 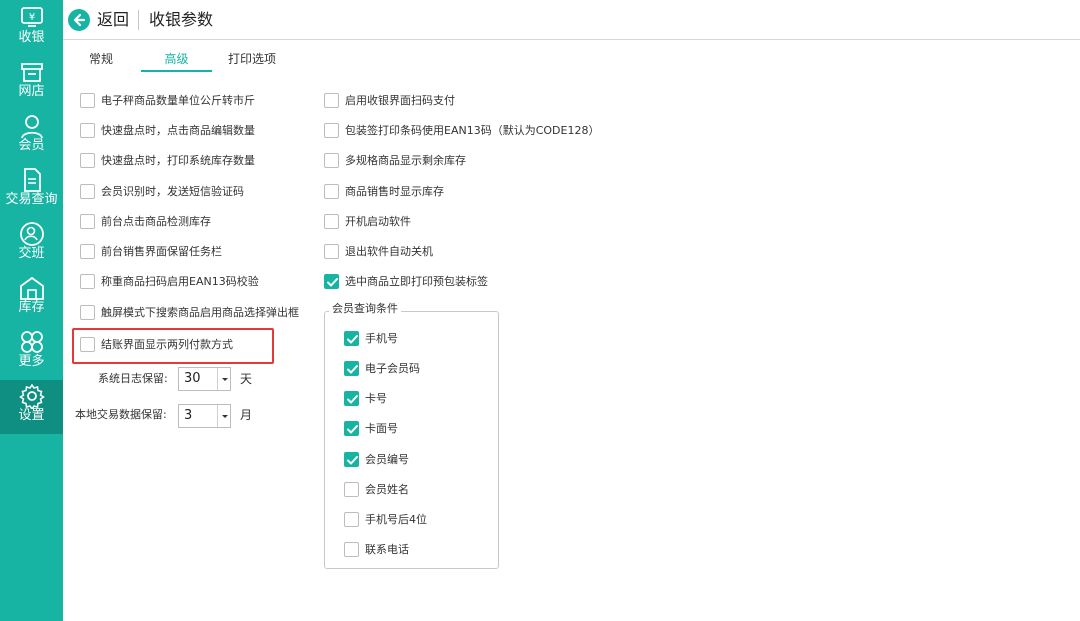 I want to click on member-option-member-no: 会员编号, so click(x=414, y=461).